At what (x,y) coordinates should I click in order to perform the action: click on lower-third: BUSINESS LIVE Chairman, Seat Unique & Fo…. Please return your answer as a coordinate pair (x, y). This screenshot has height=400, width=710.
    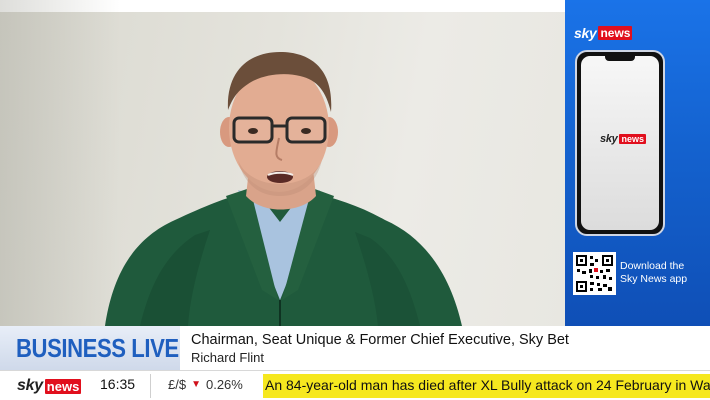
    Looking at the image, I should click on (355, 348).